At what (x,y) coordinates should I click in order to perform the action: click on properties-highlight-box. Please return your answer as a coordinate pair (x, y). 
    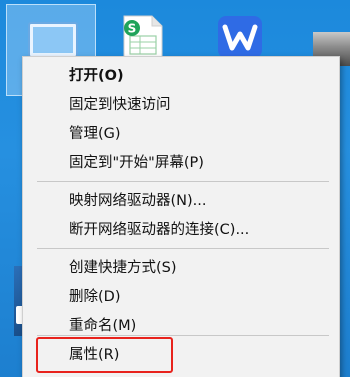
    Looking at the image, I should click on (104, 355).